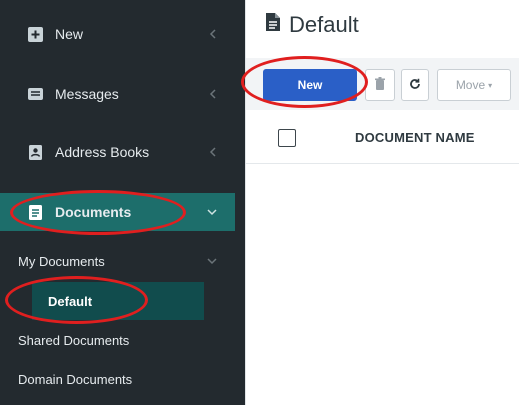 Image resolution: width=519 pixels, height=405 pixels. What do you see at coordinates (118, 301) in the screenshot?
I see `sidebar-subitem-default: Default` at bounding box center [118, 301].